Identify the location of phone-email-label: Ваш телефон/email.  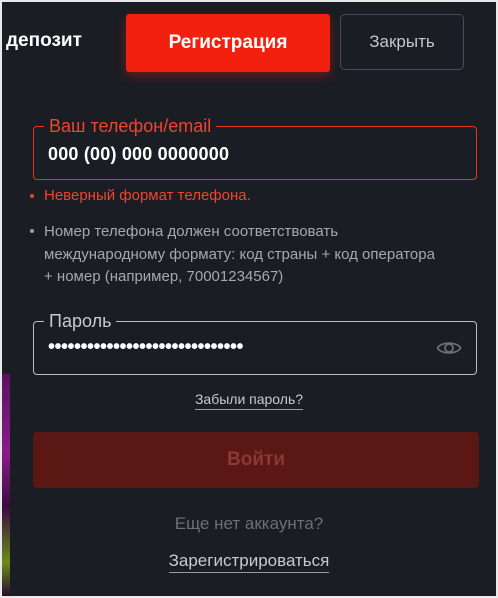
(130, 126).